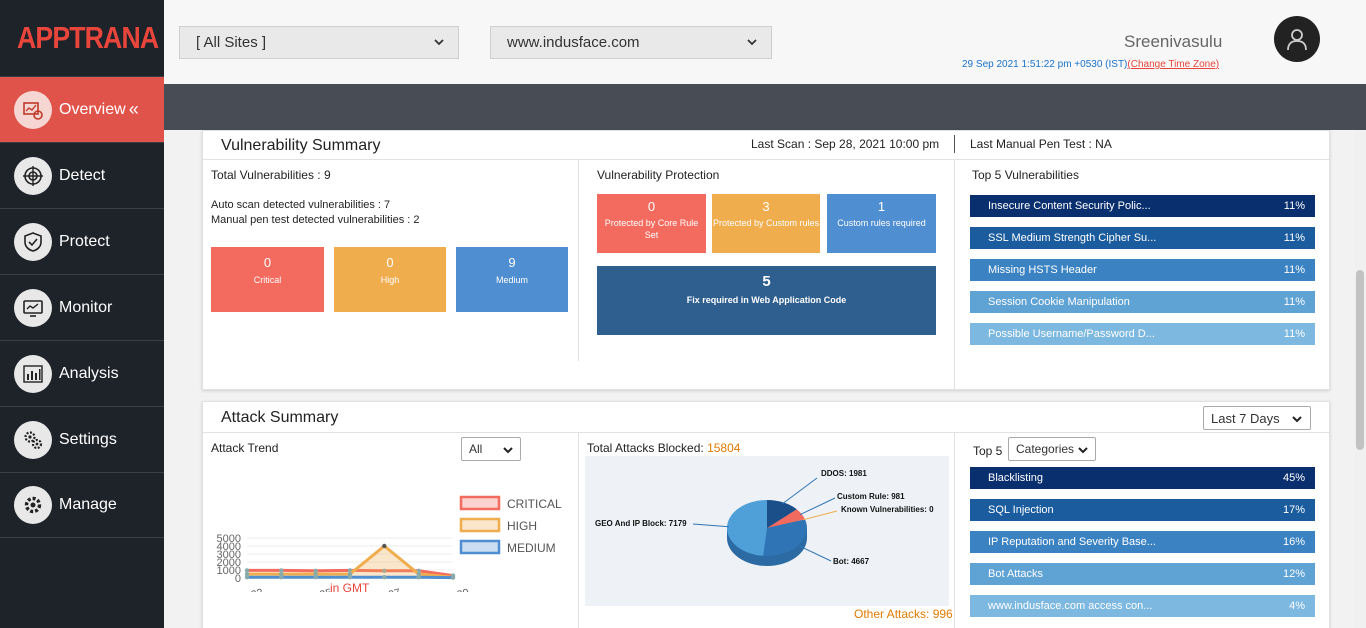 The height and width of the screenshot is (628, 1366). I want to click on user-icon, so click(1297, 40).